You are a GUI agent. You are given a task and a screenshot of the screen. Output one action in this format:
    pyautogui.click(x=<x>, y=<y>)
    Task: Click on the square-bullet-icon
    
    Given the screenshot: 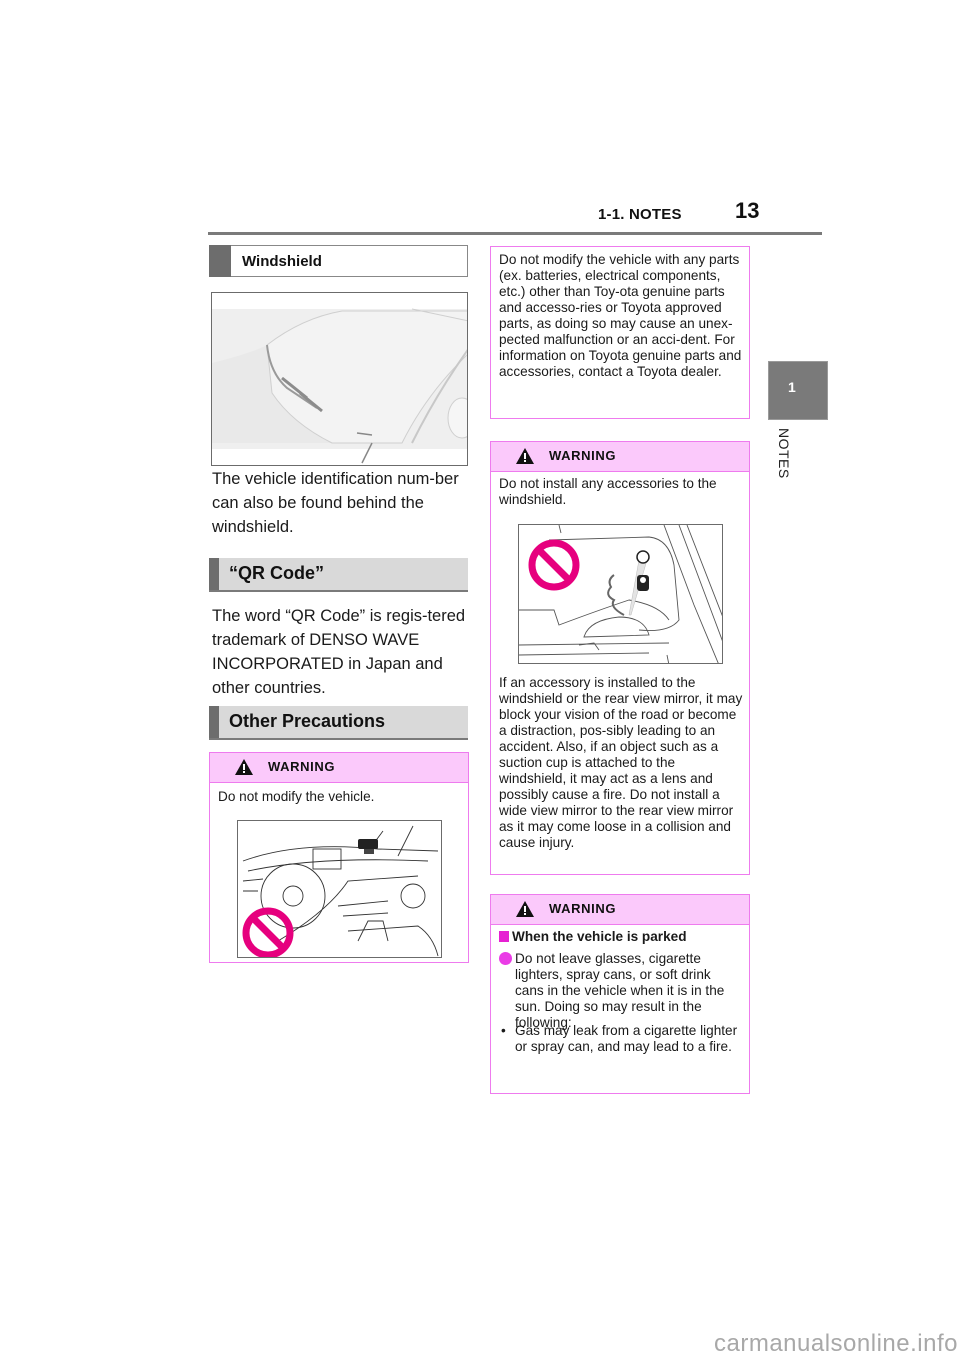 What is the action you would take?
    pyautogui.click(x=504, y=936)
    